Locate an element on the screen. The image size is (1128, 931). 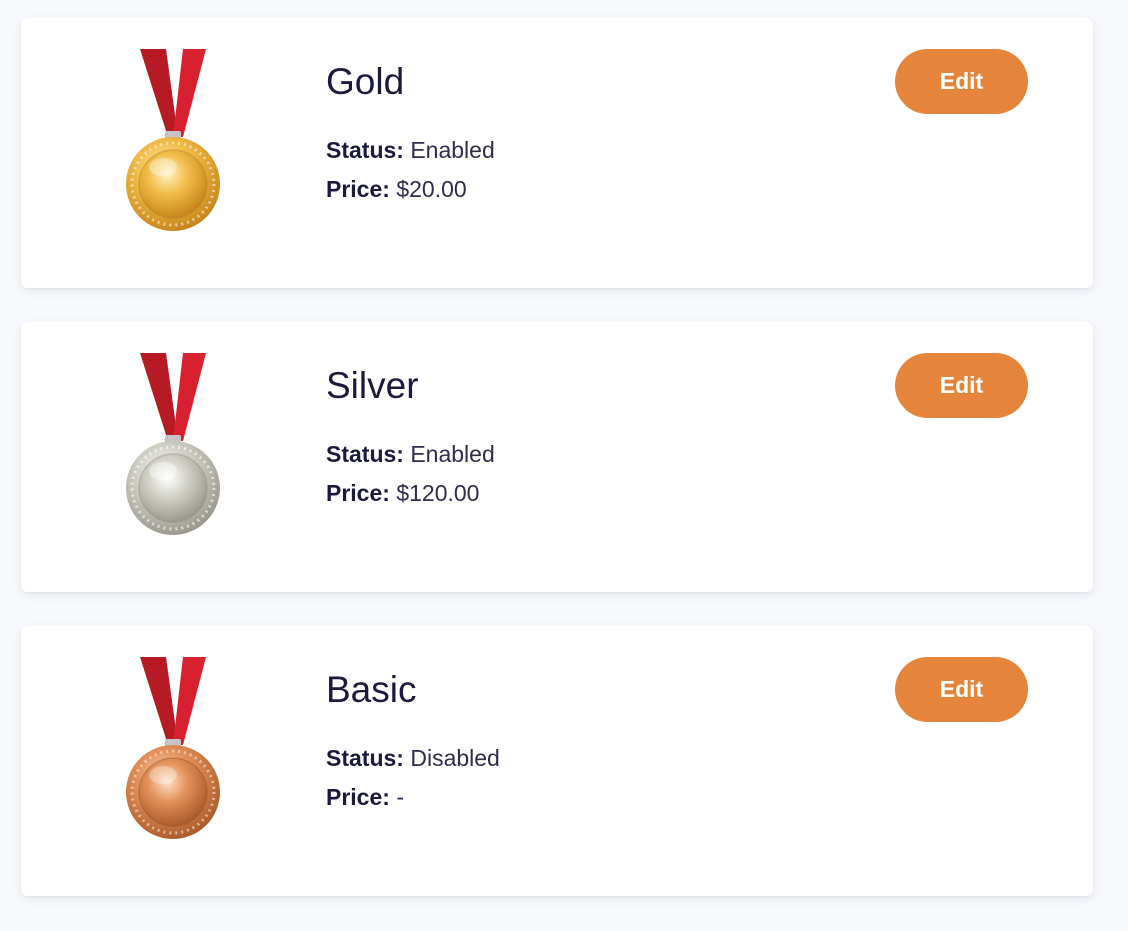
plan-title: Basic is located at coordinates (371, 689).